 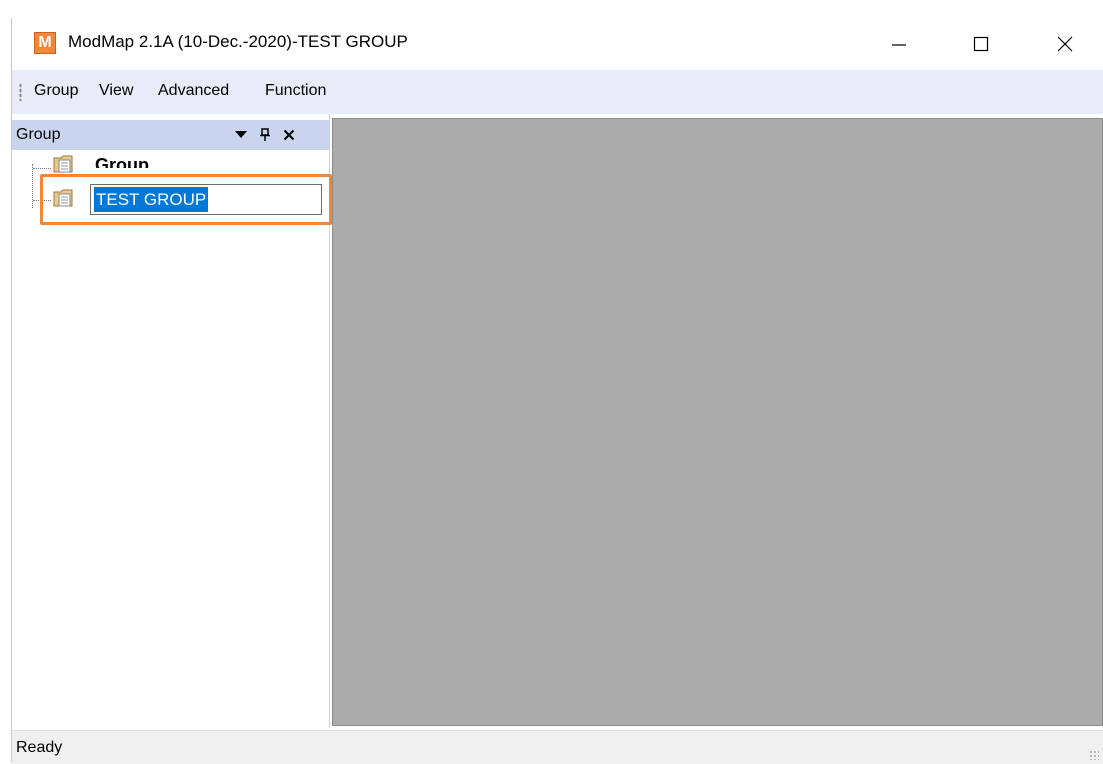 What do you see at coordinates (557, 92) in the screenshot?
I see `menu-bar: Group View Advanced Function` at bounding box center [557, 92].